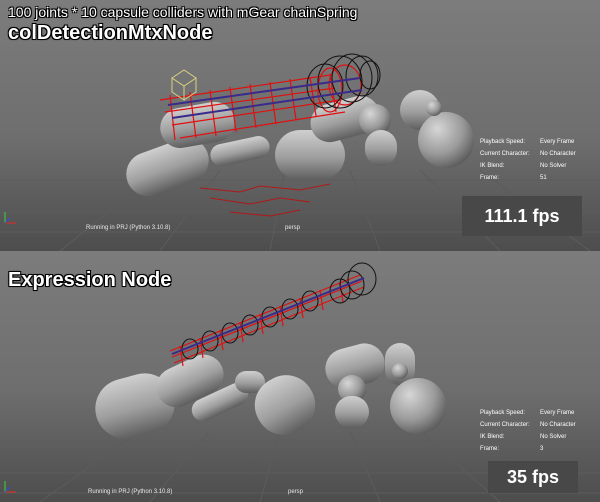  Describe the element at coordinates (533, 477) in the screenshot. I see `fps-counter: 35 fps` at that location.